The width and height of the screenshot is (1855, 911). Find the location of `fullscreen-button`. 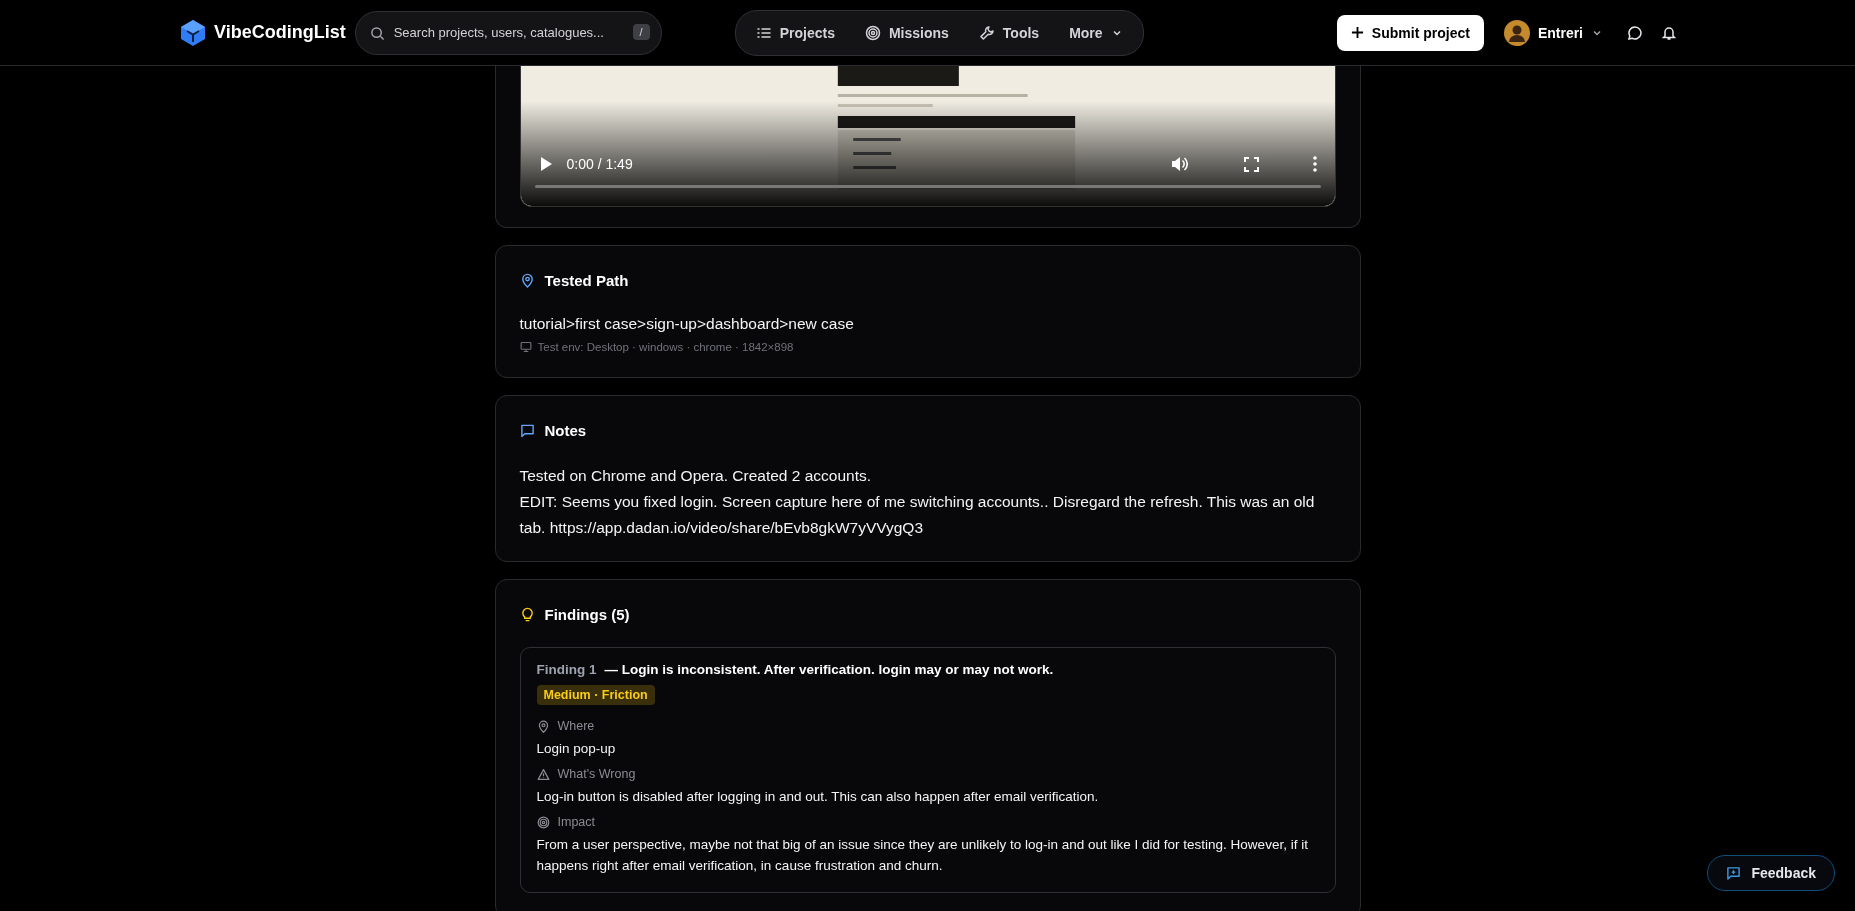

fullscreen-button is located at coordinates (1251, 164).